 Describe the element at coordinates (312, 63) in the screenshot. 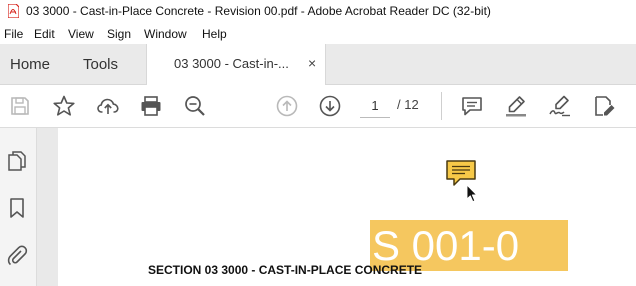

I see `close-tab-icon: ×` at that location.